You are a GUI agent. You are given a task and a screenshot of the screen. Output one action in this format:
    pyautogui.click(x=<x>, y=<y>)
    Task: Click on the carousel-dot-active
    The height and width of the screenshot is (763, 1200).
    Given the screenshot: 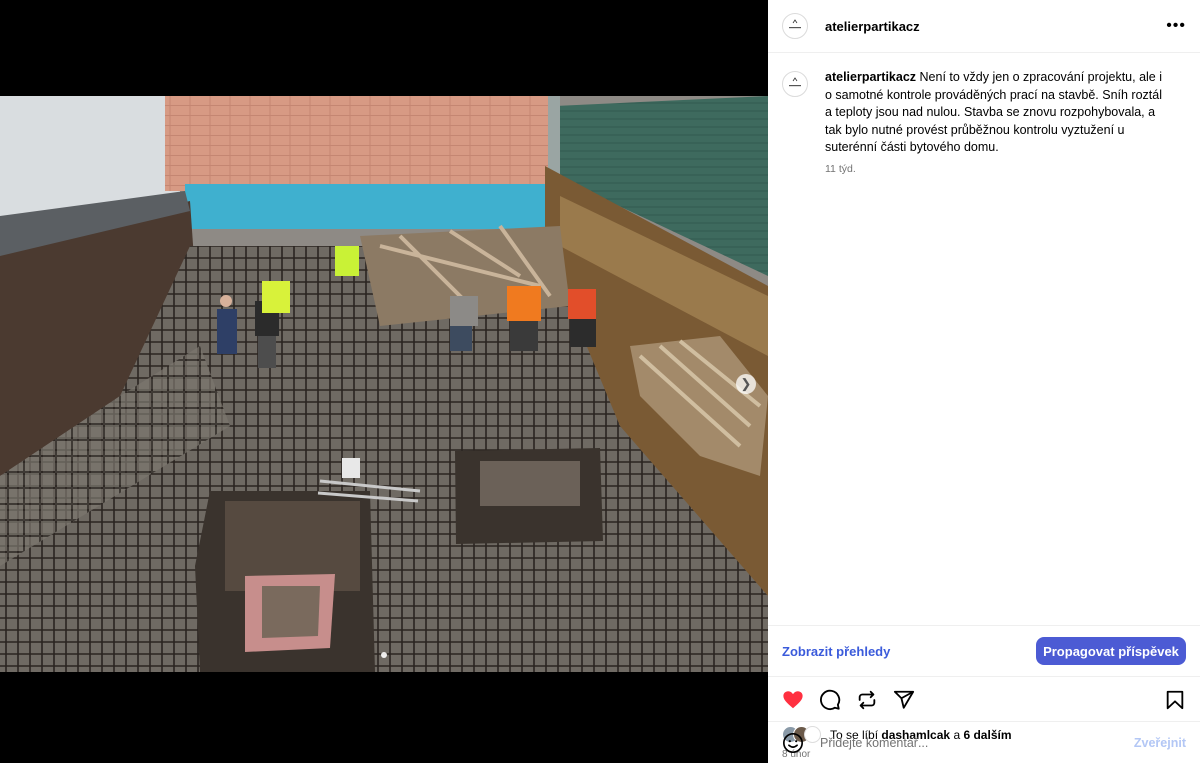 What is the action you would take?
    pyautogui.click(x=384, y=655)
    